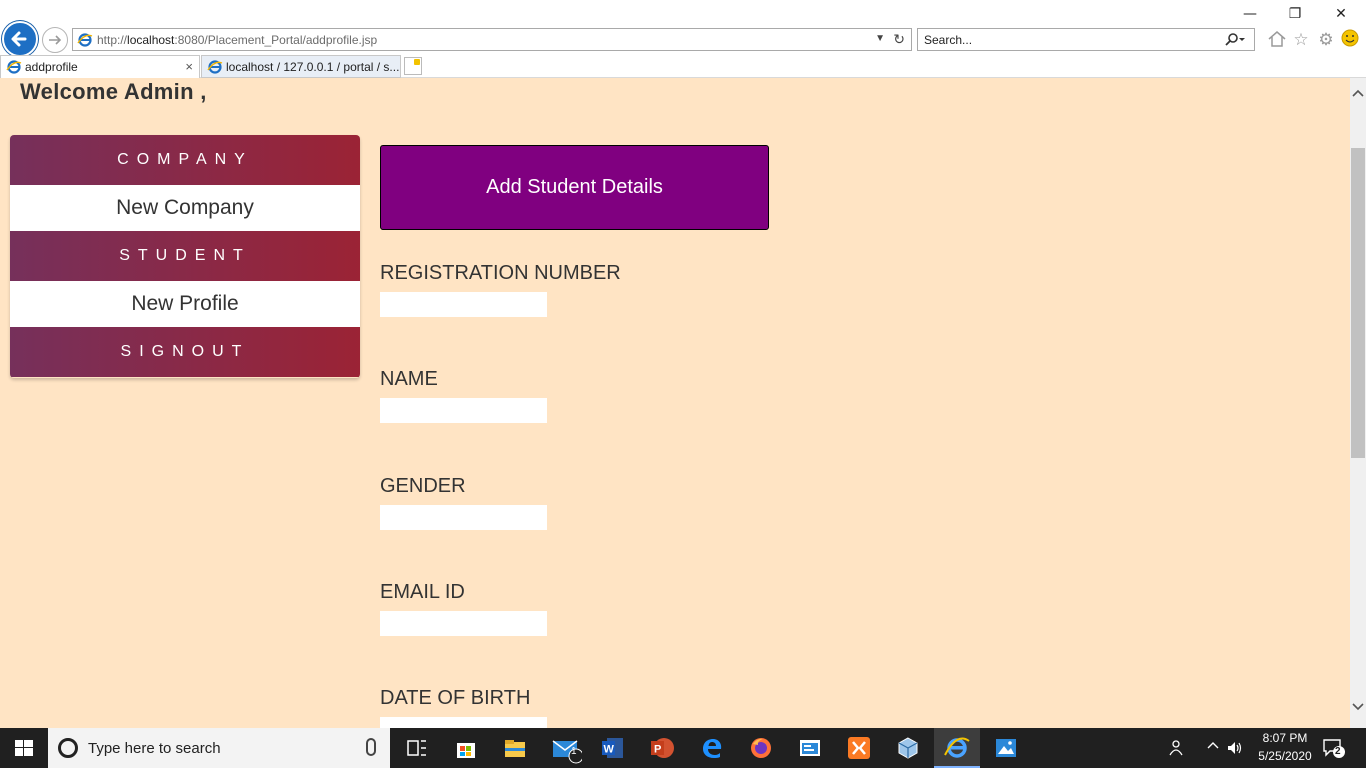 The height and width of the screenshot is (768, 1366). I want to click on taskbar-search: Type here to search, so click(219, 748).